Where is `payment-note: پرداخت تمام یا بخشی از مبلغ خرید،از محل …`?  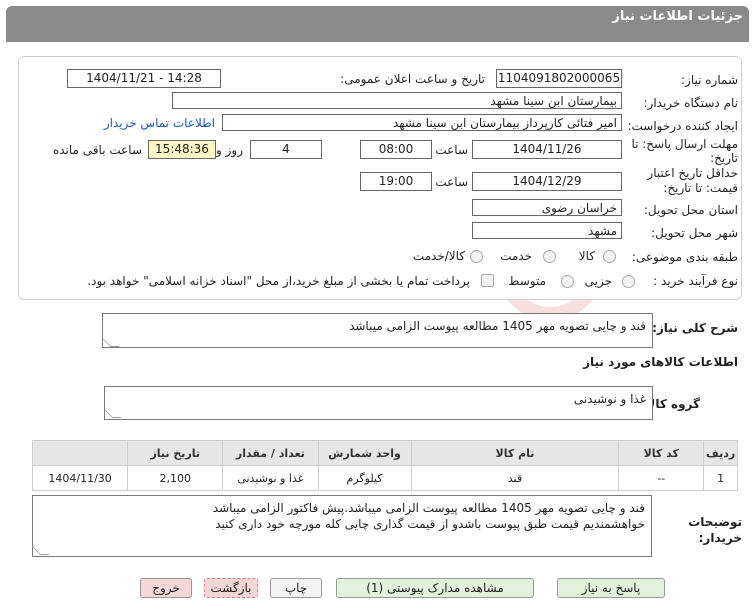
payment-note: پرداخت تمام یا بخشی از مبلغ خرید،از محل … is located at coordinates (278, 281).